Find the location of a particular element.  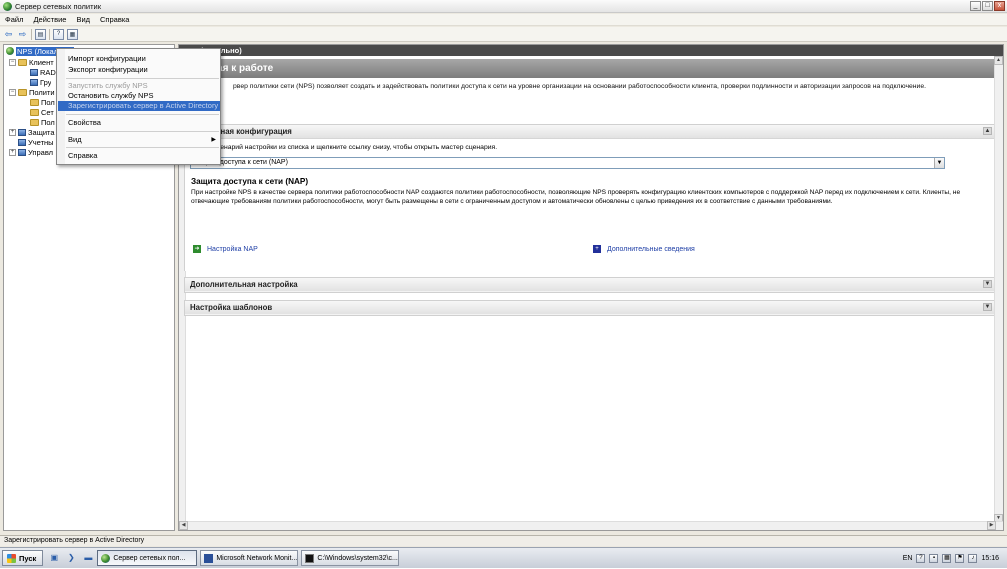

clock: 15:16 is located at coordinates (990, 558).